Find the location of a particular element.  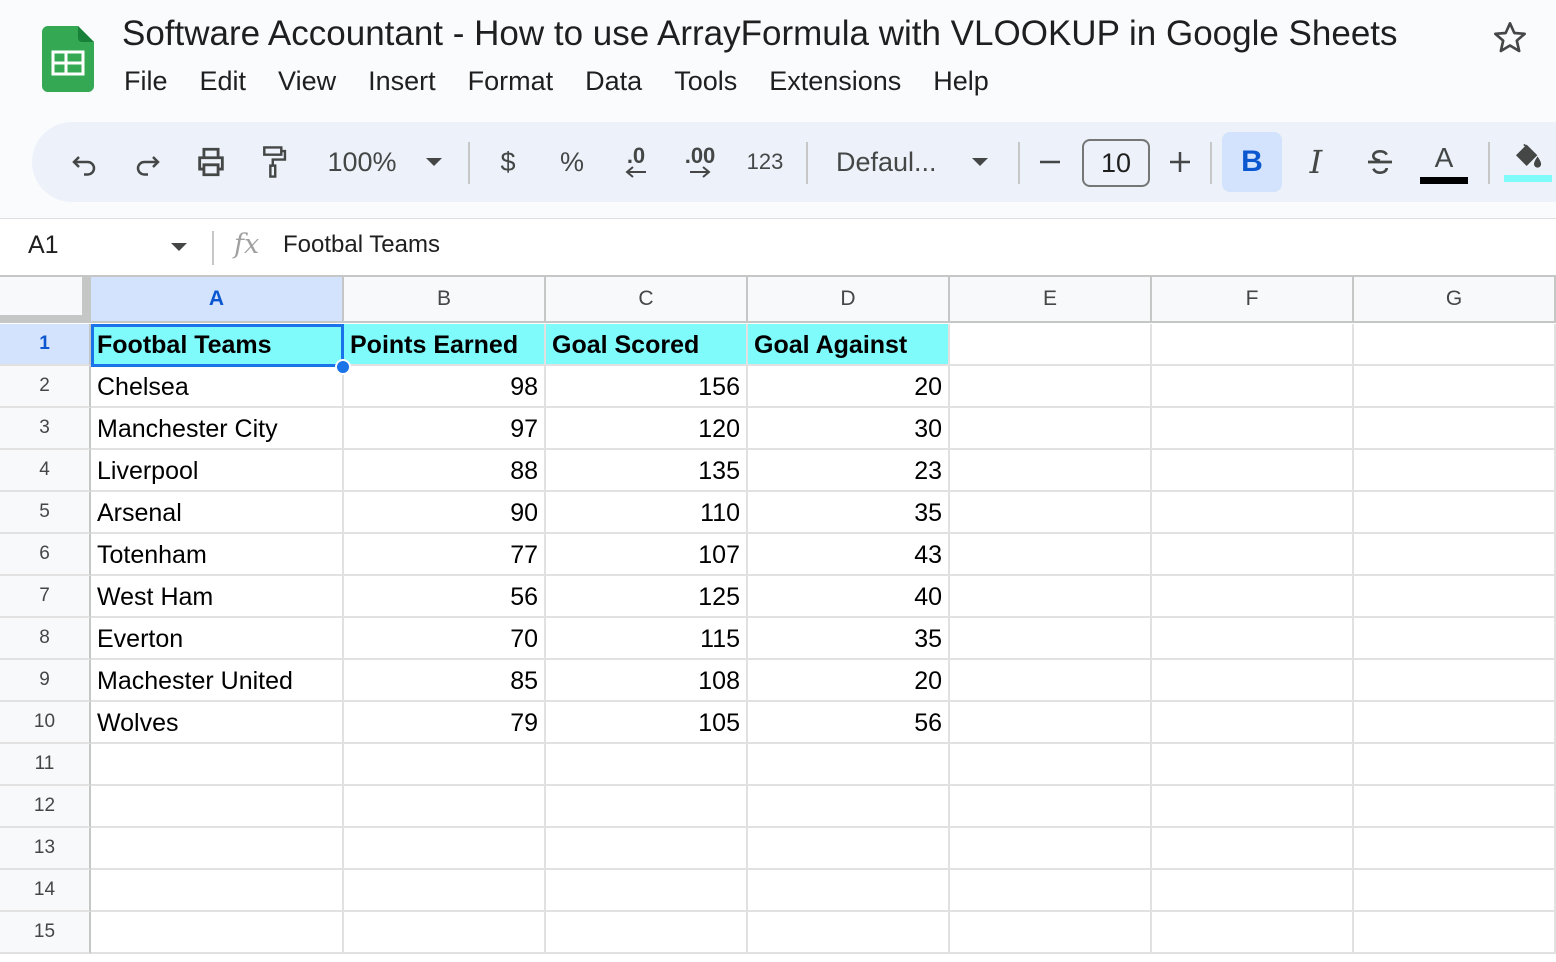

row-header: 15 is located at coordinates (45, 933).